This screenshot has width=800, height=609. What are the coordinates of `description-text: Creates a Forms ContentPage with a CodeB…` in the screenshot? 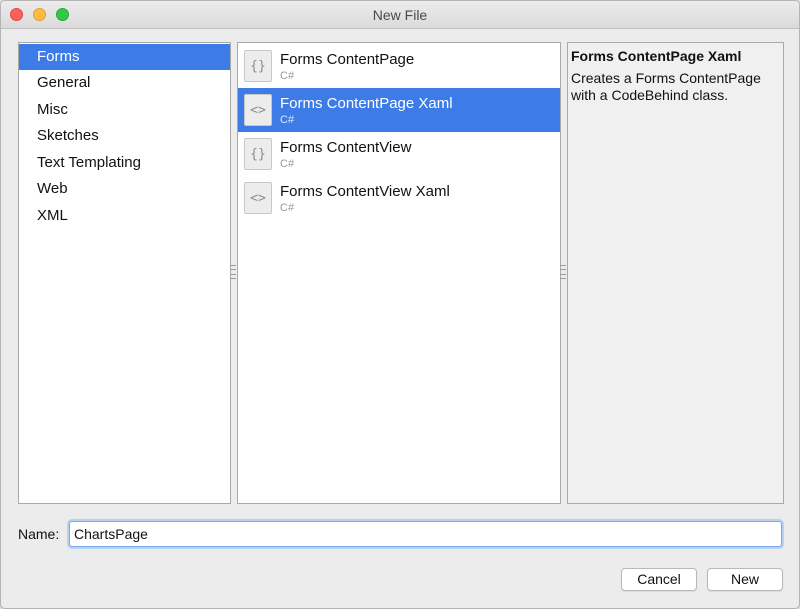 It's located at (666, 86).